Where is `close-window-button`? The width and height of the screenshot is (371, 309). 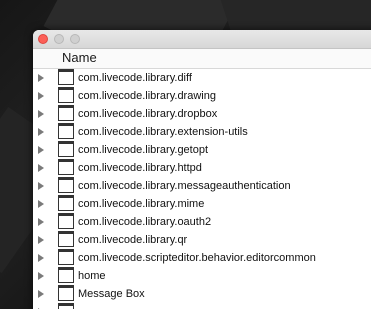
close-window-button is located at coordinates (43, 39).